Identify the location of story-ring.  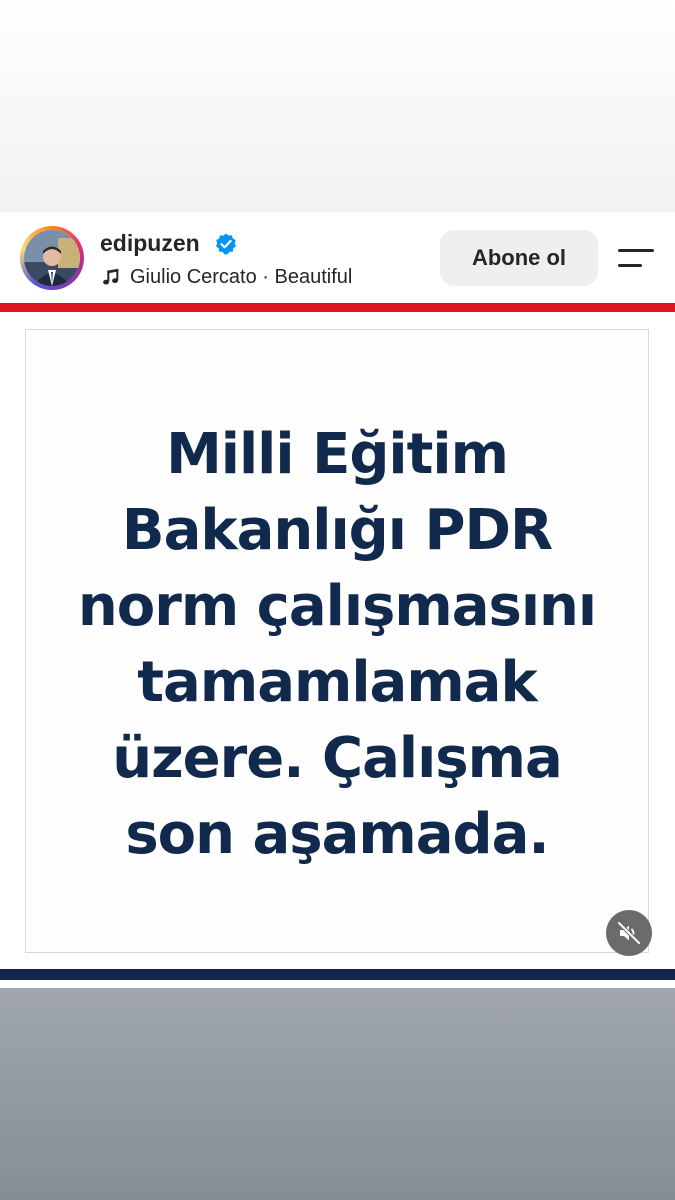
(52, 258).